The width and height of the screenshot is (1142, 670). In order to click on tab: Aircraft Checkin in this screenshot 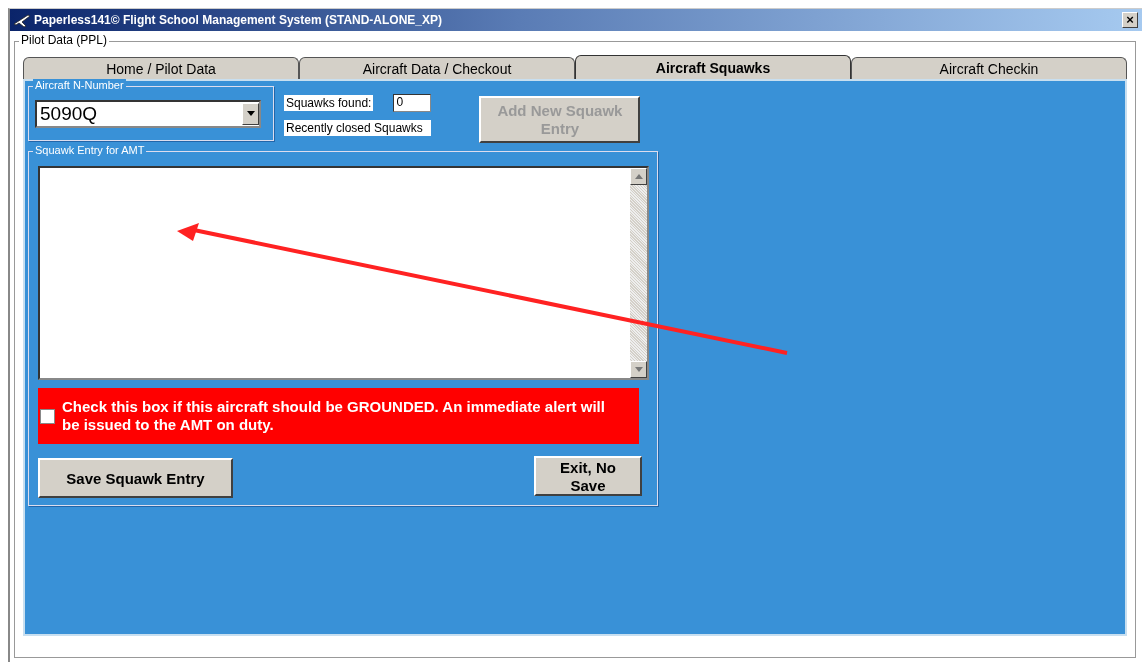, I will do `click(989, 68)`.